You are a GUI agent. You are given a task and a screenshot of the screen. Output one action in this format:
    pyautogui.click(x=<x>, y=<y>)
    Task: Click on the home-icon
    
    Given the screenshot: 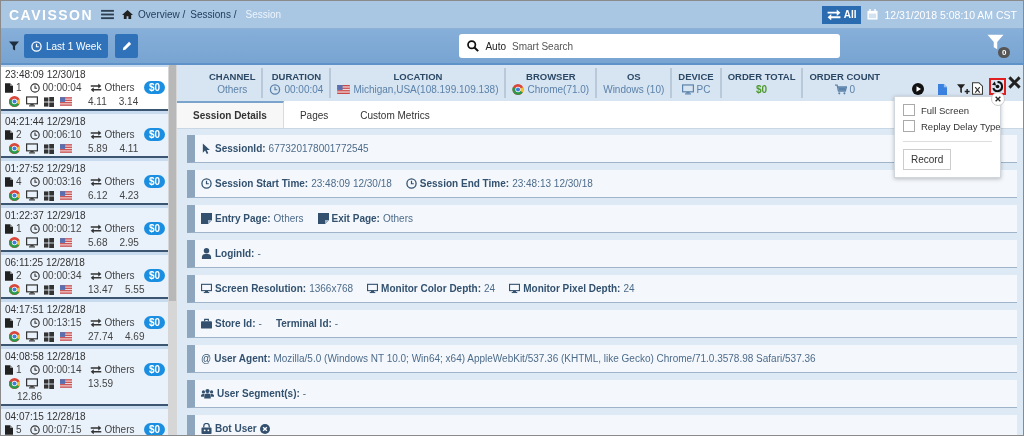 What is the action you would take?
    pyautogui.click(x=128, y=14)
    